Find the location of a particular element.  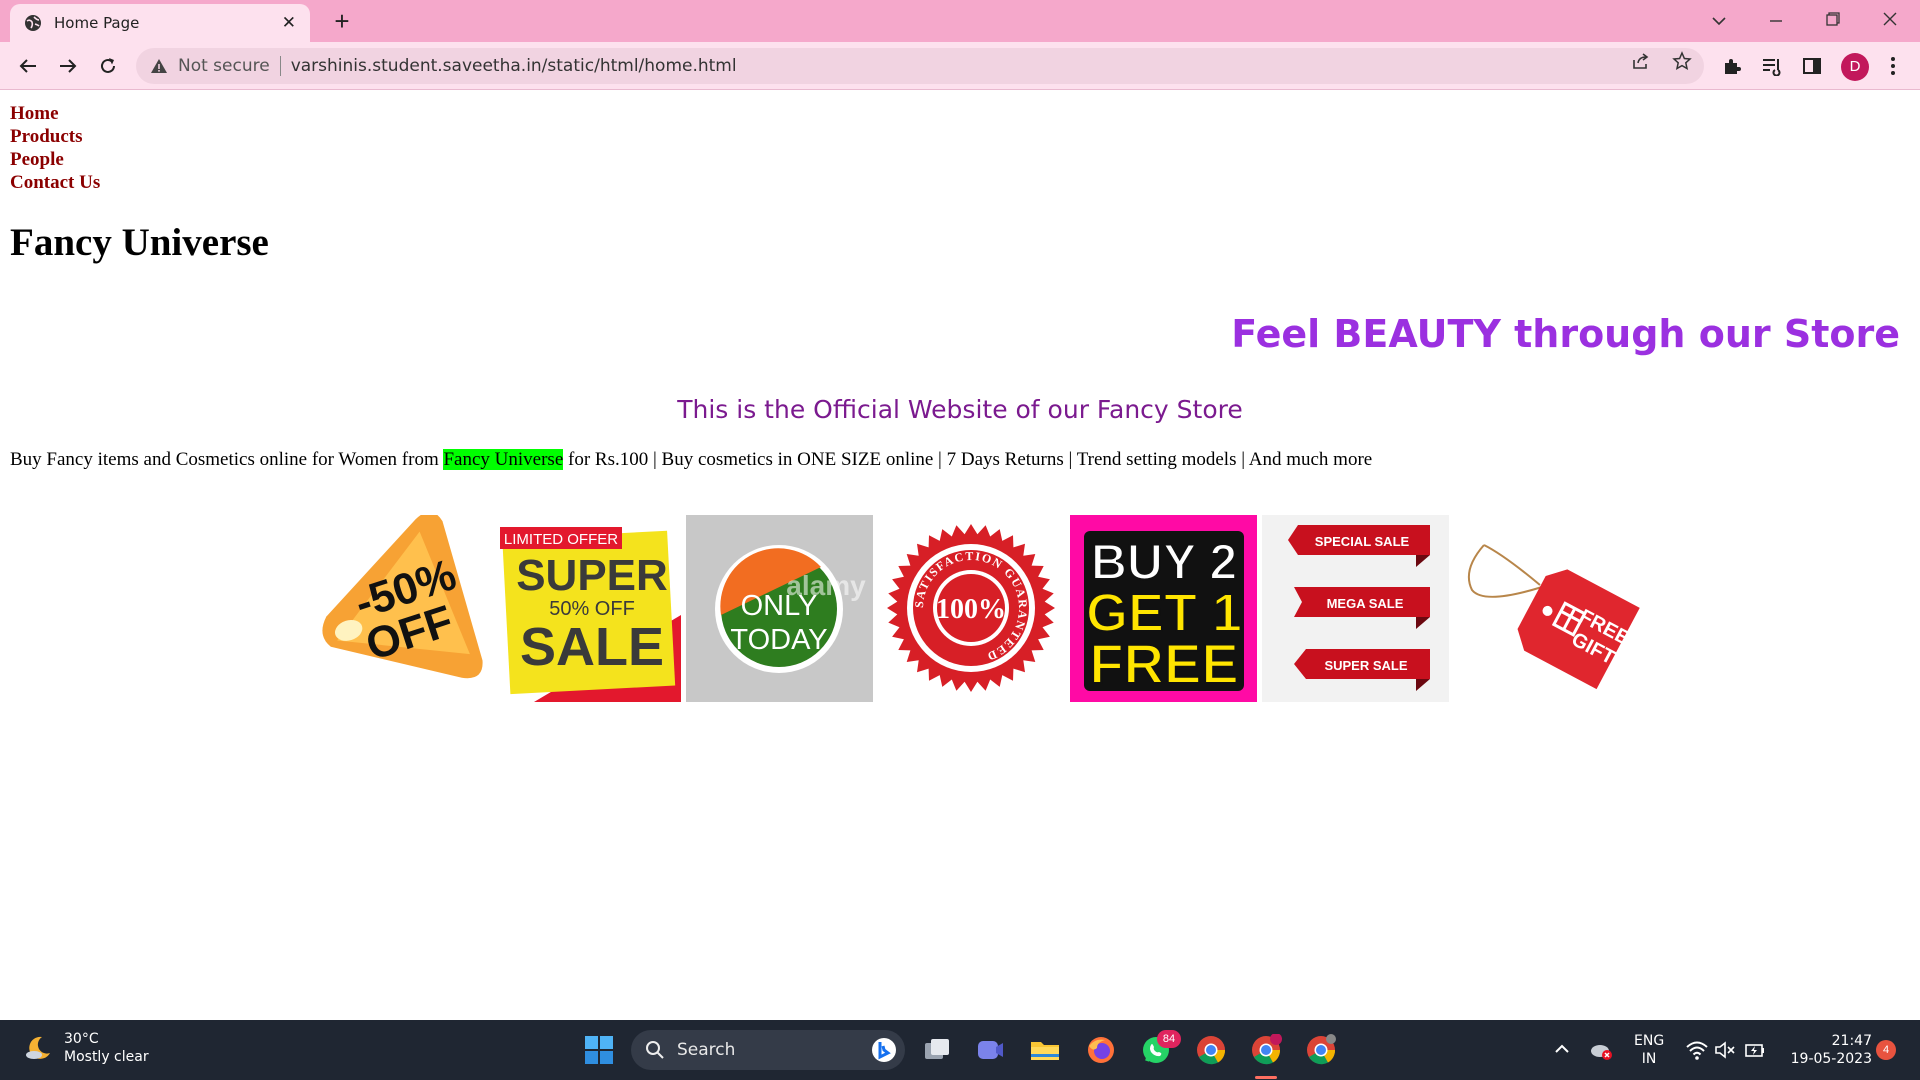

browser-tab-strip: Home Page ✕ + is located at coordinates (960, 21).